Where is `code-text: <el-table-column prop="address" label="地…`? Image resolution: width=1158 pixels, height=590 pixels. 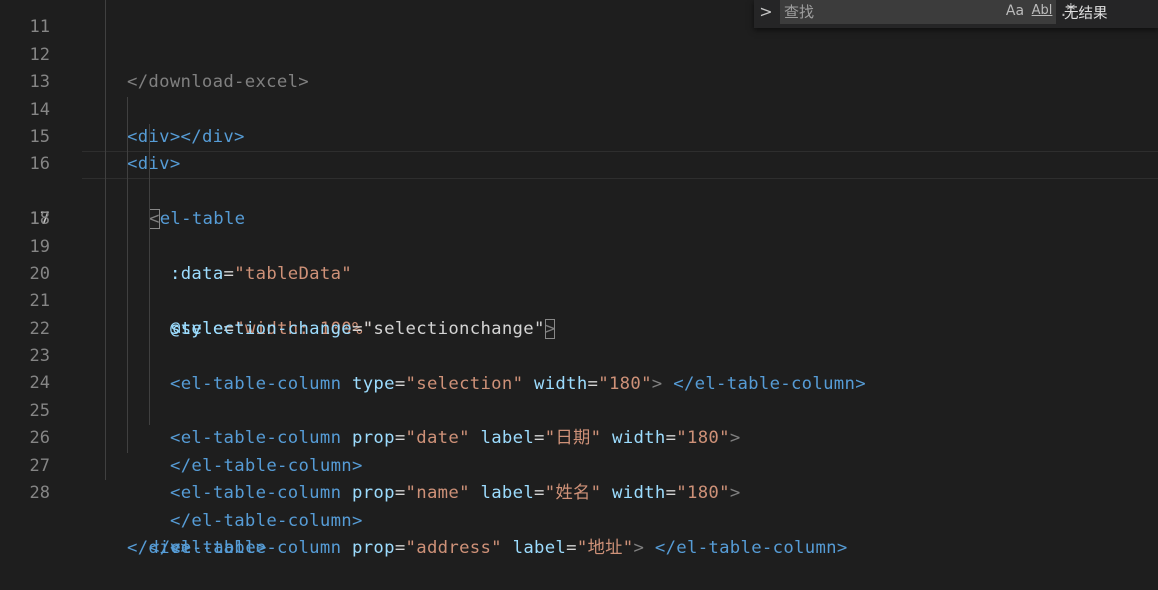 code-text: <el-table-column prop="address" label="地… is located at coordinates (509, 548).